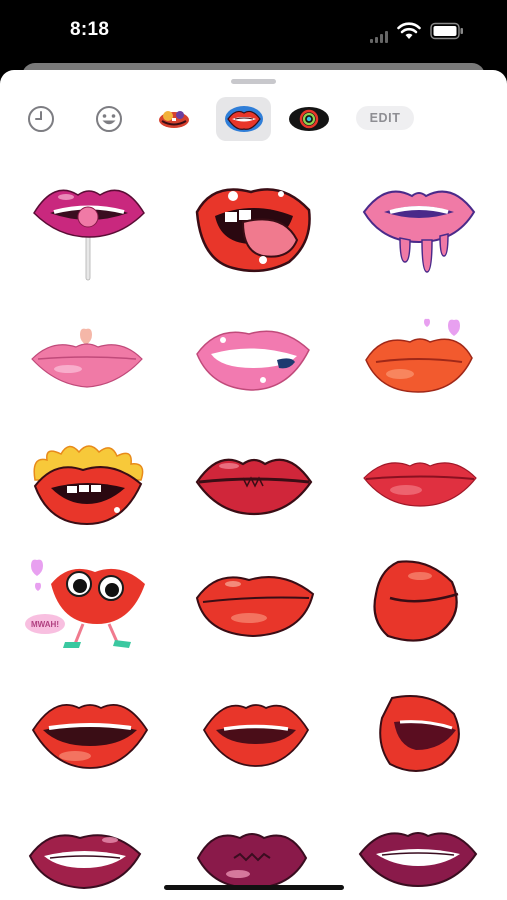  I want to click on ring-sticker-icon, so click(309, 119).